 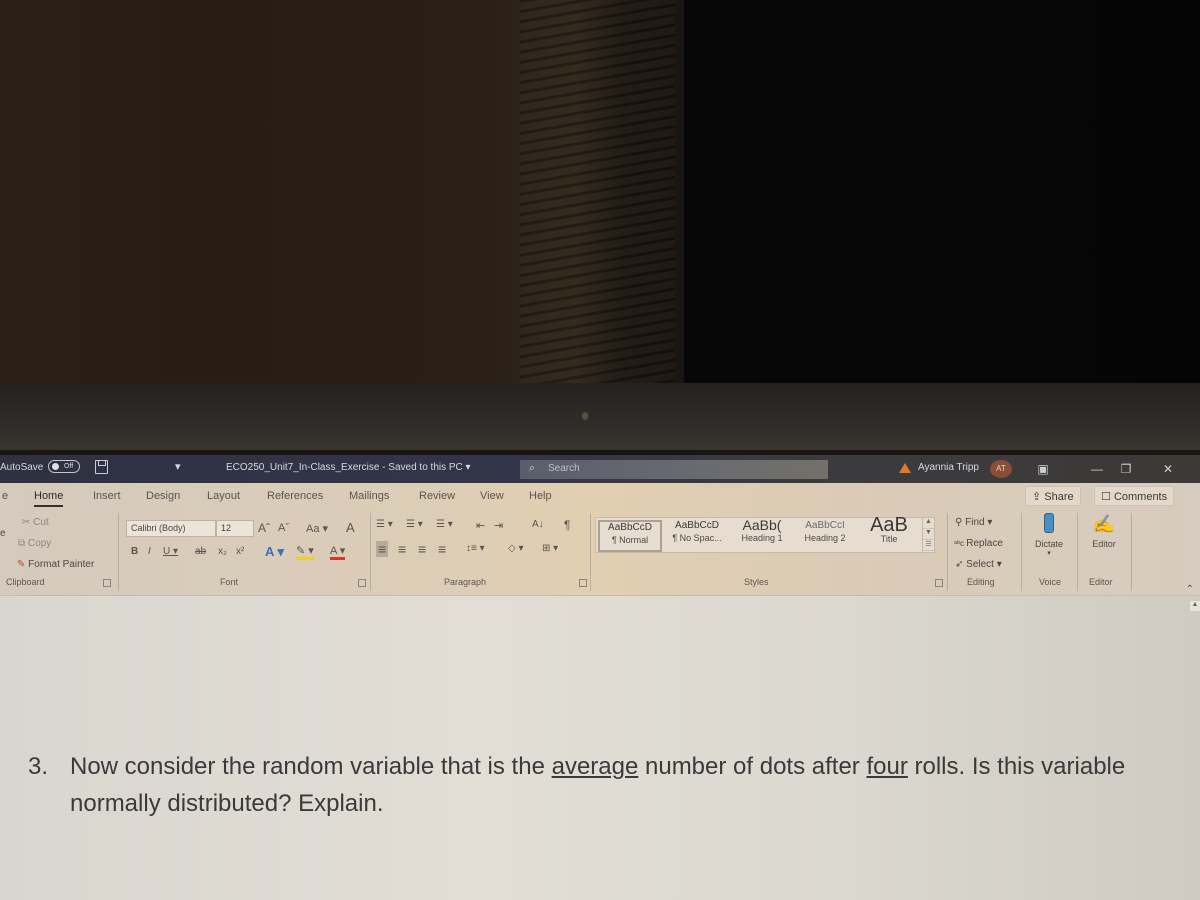 I want to click on superscript-button: x², so click(x=240, y=551).